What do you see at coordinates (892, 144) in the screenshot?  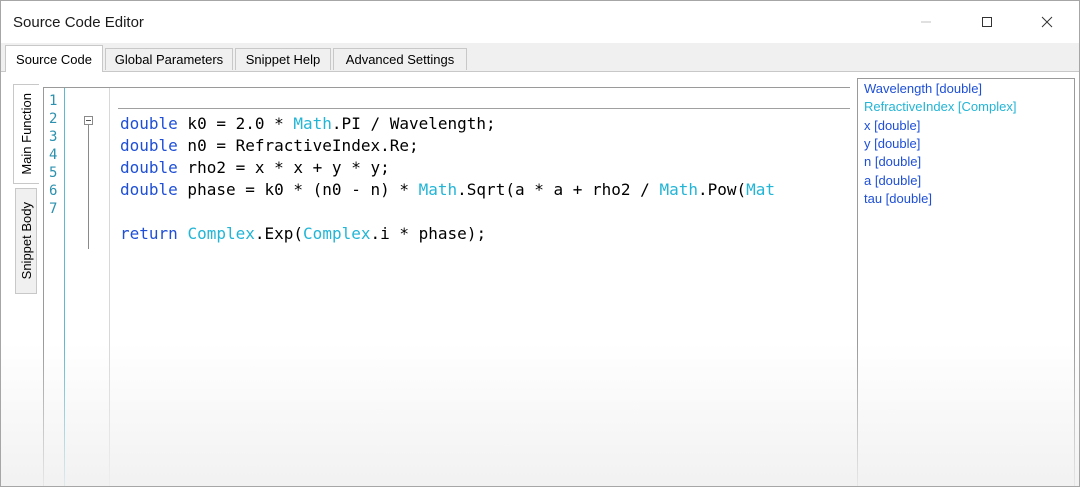 I see `parameter-item: y [double]` at bounding box center [892, 144].